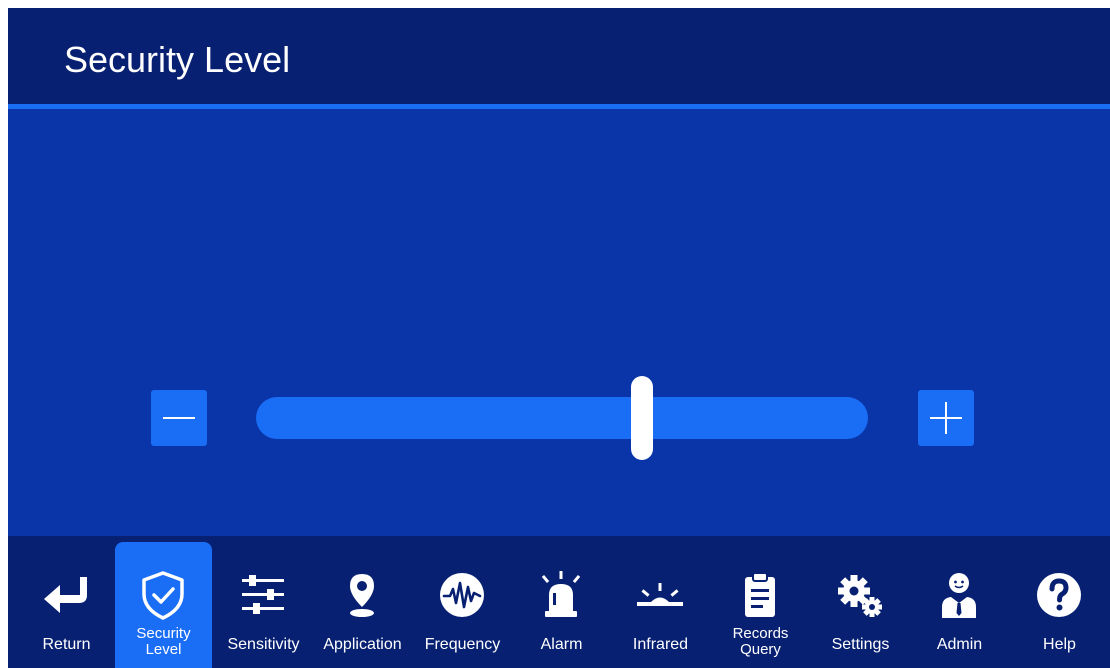 This screenshot has height=668, width=1110. I want to click on nav-help: Help, so click(1059, 605).